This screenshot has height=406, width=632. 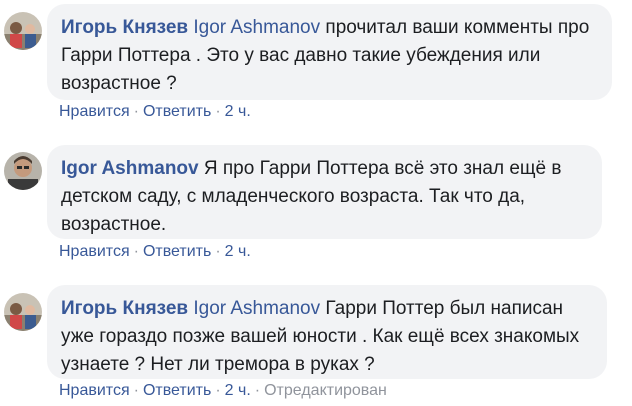 I want to click on comment-actions: Нравится · Ответить · 2 ч. · Отредактирован, so click(x=223, y=390).